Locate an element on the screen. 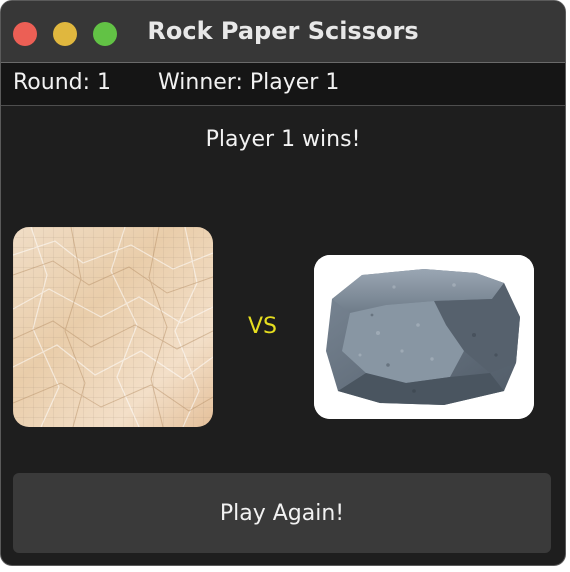  player-one-choice is located at coordinates (113, 327).